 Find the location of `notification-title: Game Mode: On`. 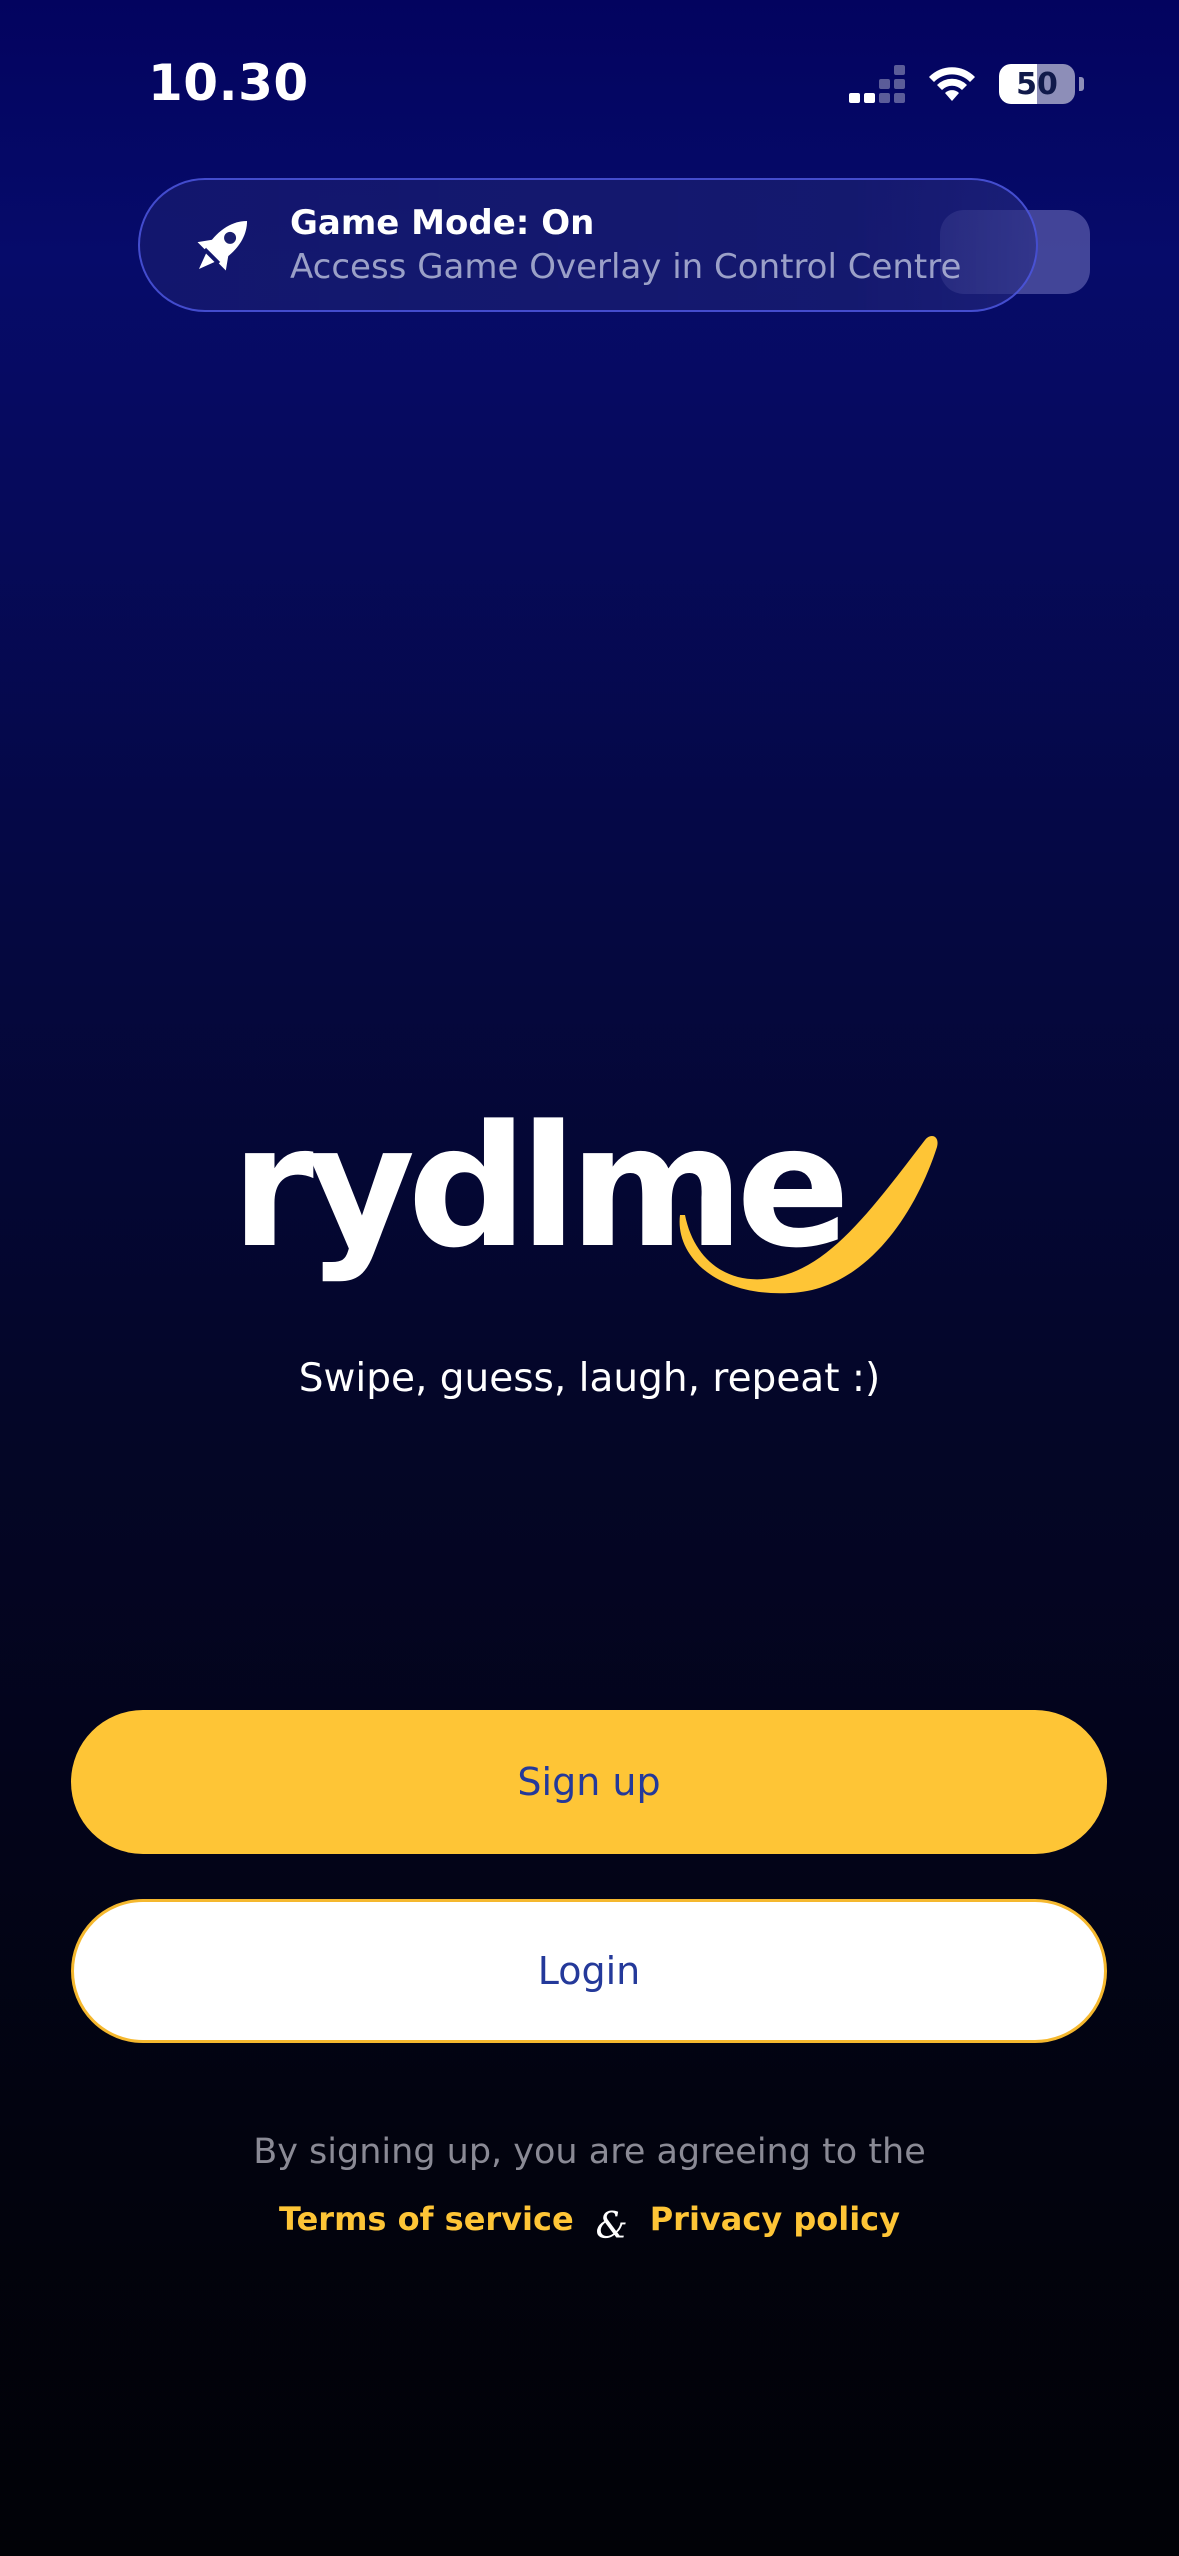

notification-title: Game Mode: On is located at coordinates (442, 223).